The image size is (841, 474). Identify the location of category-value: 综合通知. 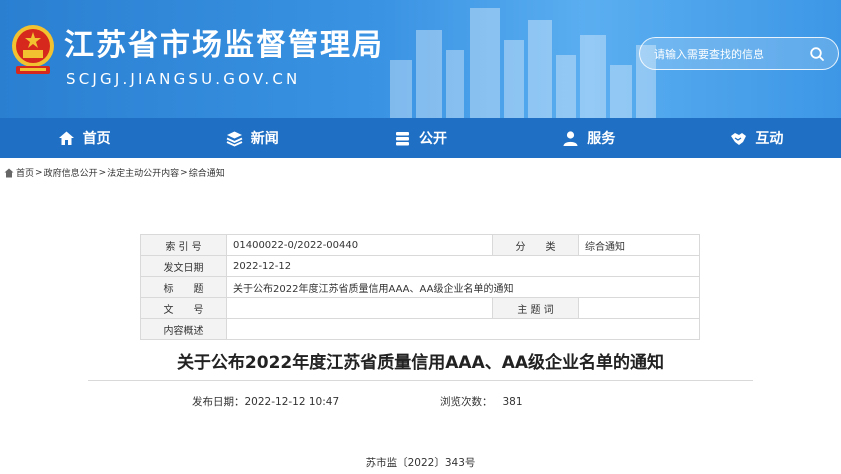
(639, 245).